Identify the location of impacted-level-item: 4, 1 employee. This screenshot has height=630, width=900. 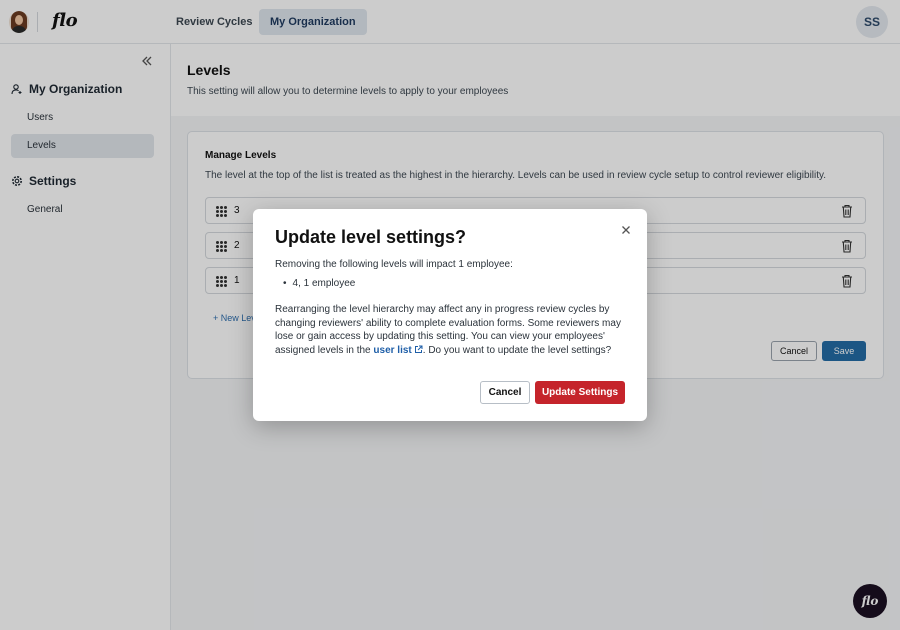
(319, 283).